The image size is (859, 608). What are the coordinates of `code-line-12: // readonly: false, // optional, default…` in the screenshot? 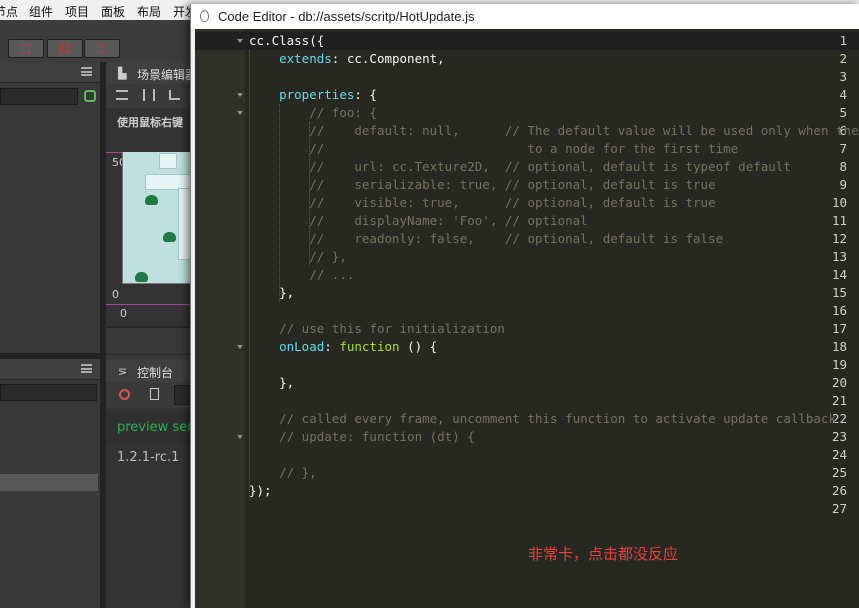 It's located at (486, 239).